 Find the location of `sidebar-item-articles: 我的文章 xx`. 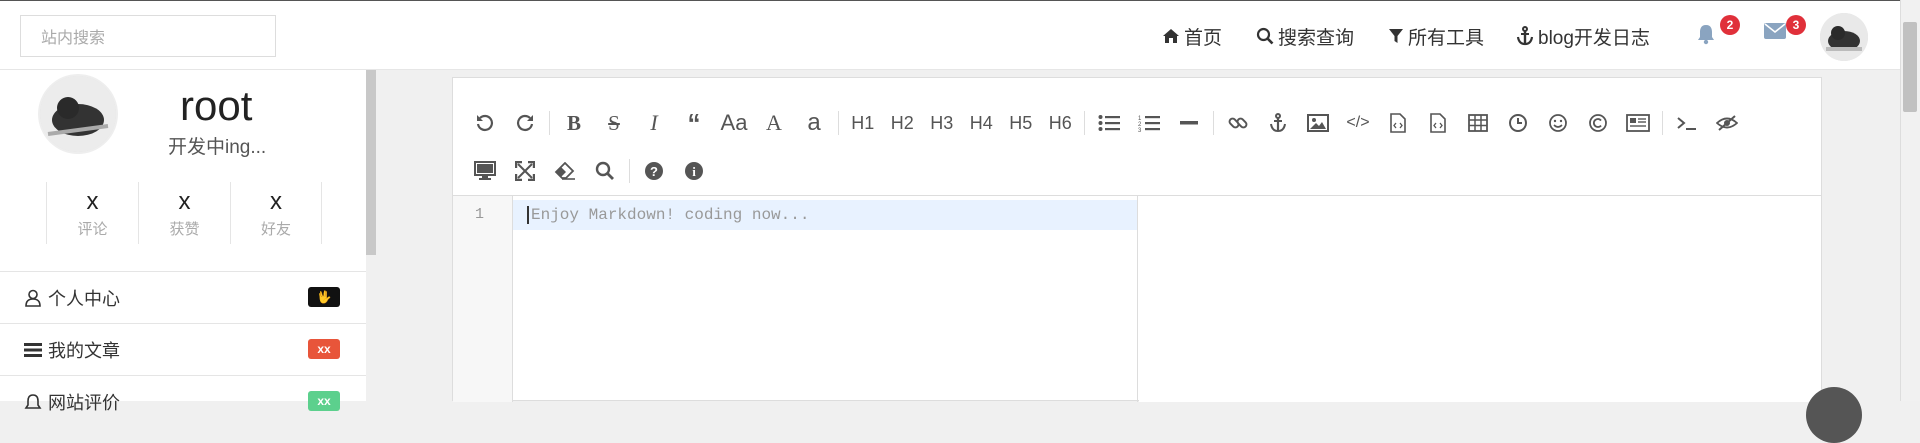

sidebar-item-articles: 我的文章 xx is located at coordinates (183, 349).